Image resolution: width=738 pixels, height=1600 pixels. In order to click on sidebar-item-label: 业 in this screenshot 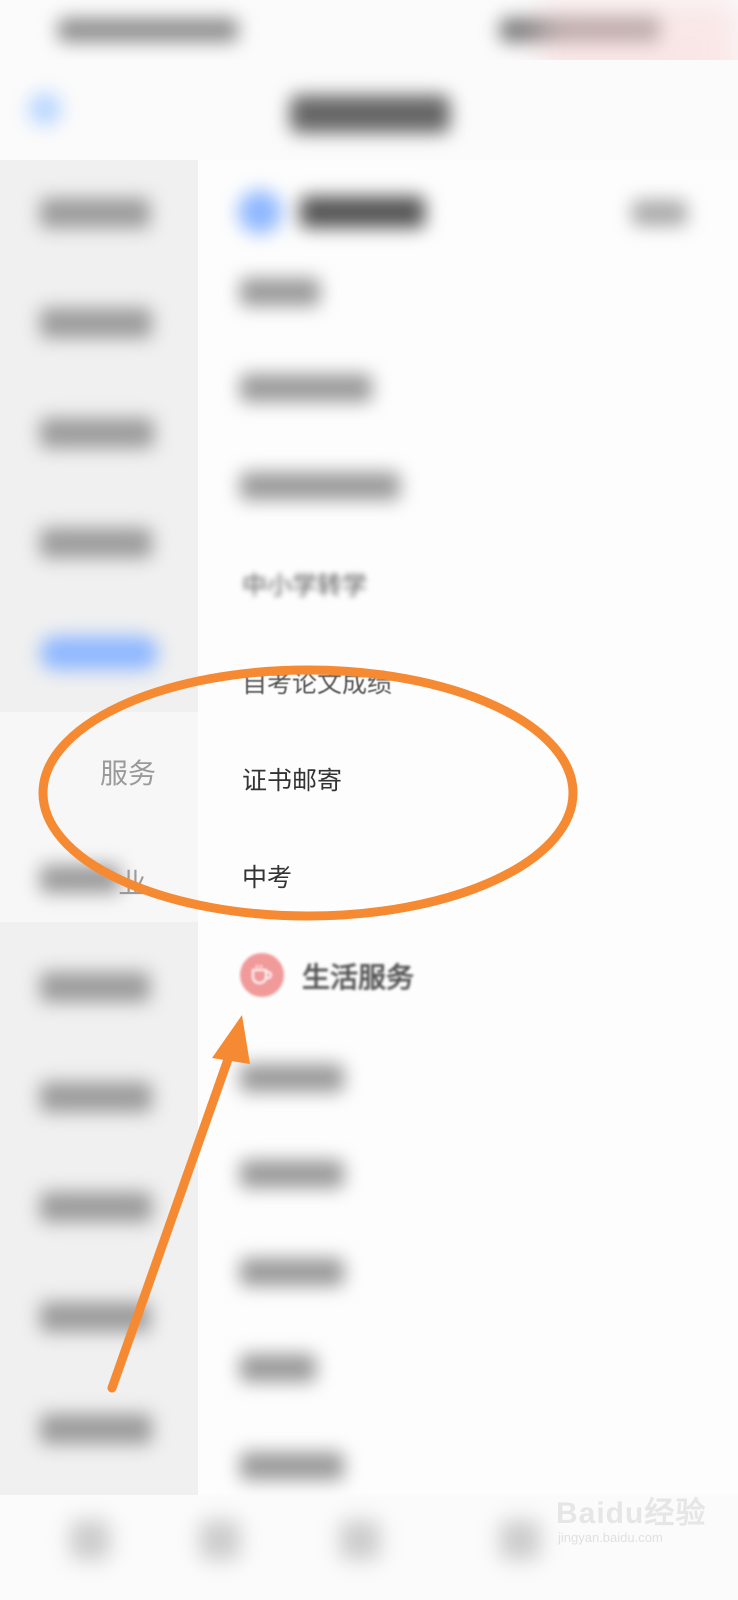, I will do `click(132, 882)`.